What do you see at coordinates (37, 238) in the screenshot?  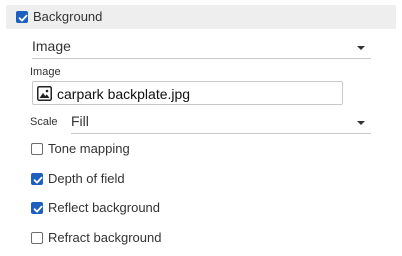 I see `refract-background-checkbox` at bounding box center [37, 238].